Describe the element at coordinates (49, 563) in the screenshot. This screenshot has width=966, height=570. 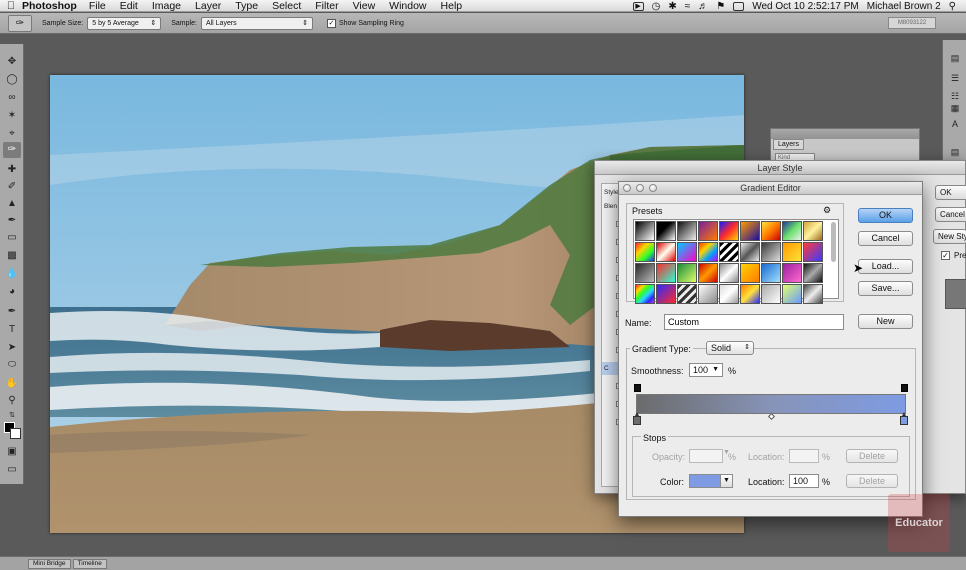
I see `mini-bridge-tab: Mini Bridge` at that location.